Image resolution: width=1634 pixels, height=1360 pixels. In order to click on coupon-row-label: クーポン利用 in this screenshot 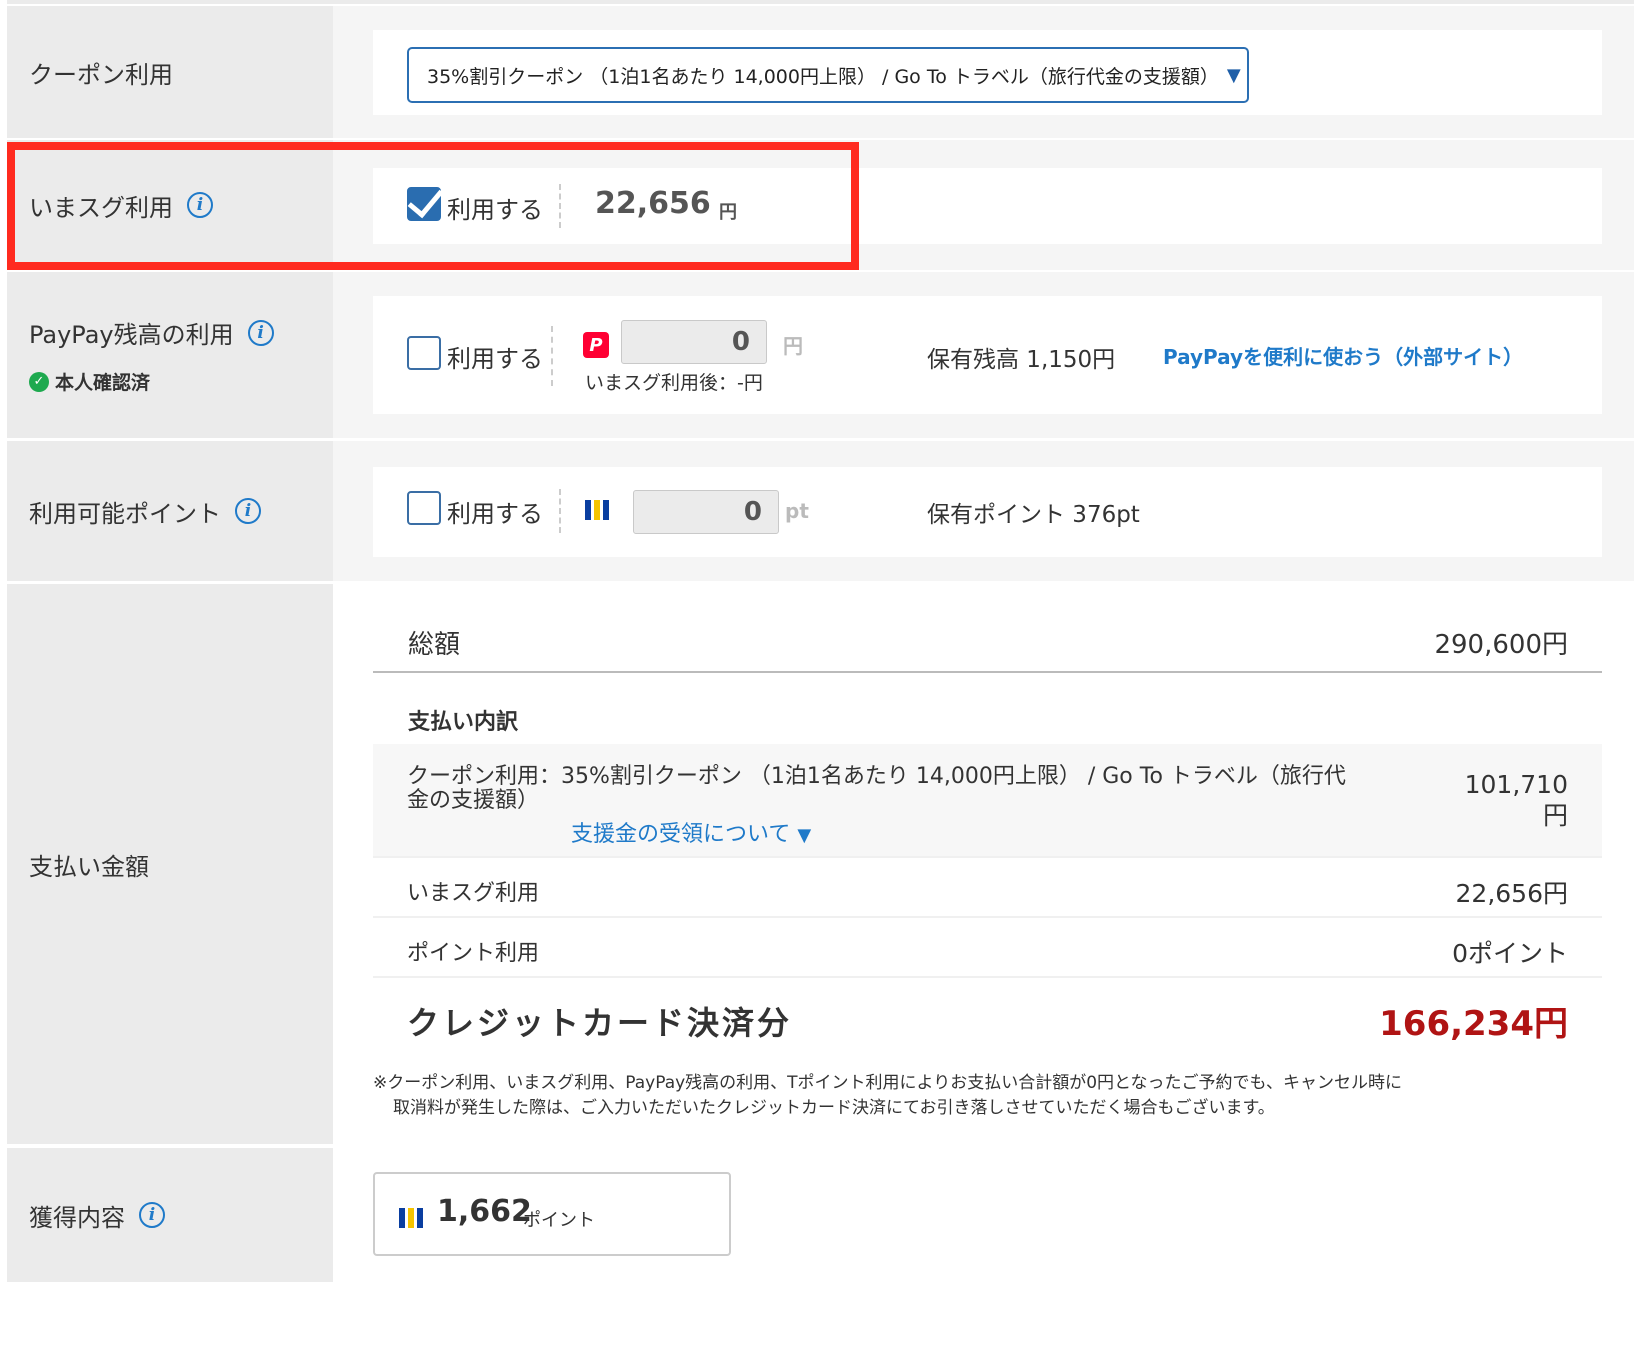, I will do `click(170, 72)`.